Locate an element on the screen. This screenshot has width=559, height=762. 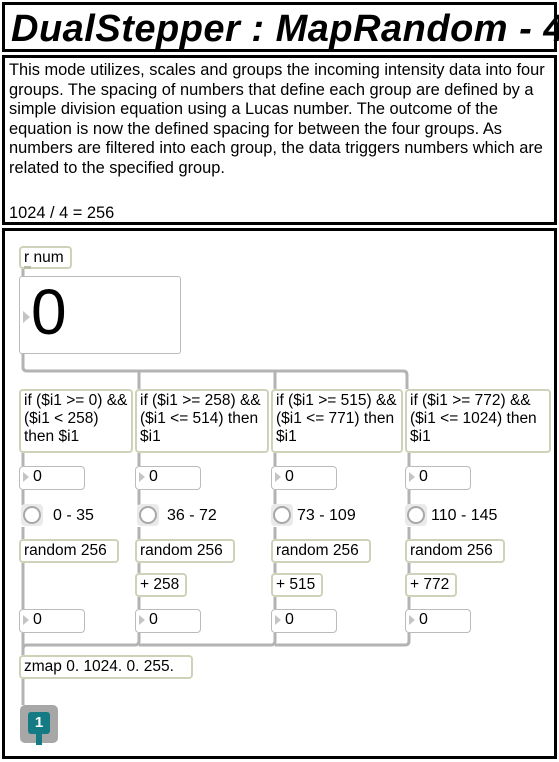
random-object-group-3: random 256 is located at coordinates (321, 551).